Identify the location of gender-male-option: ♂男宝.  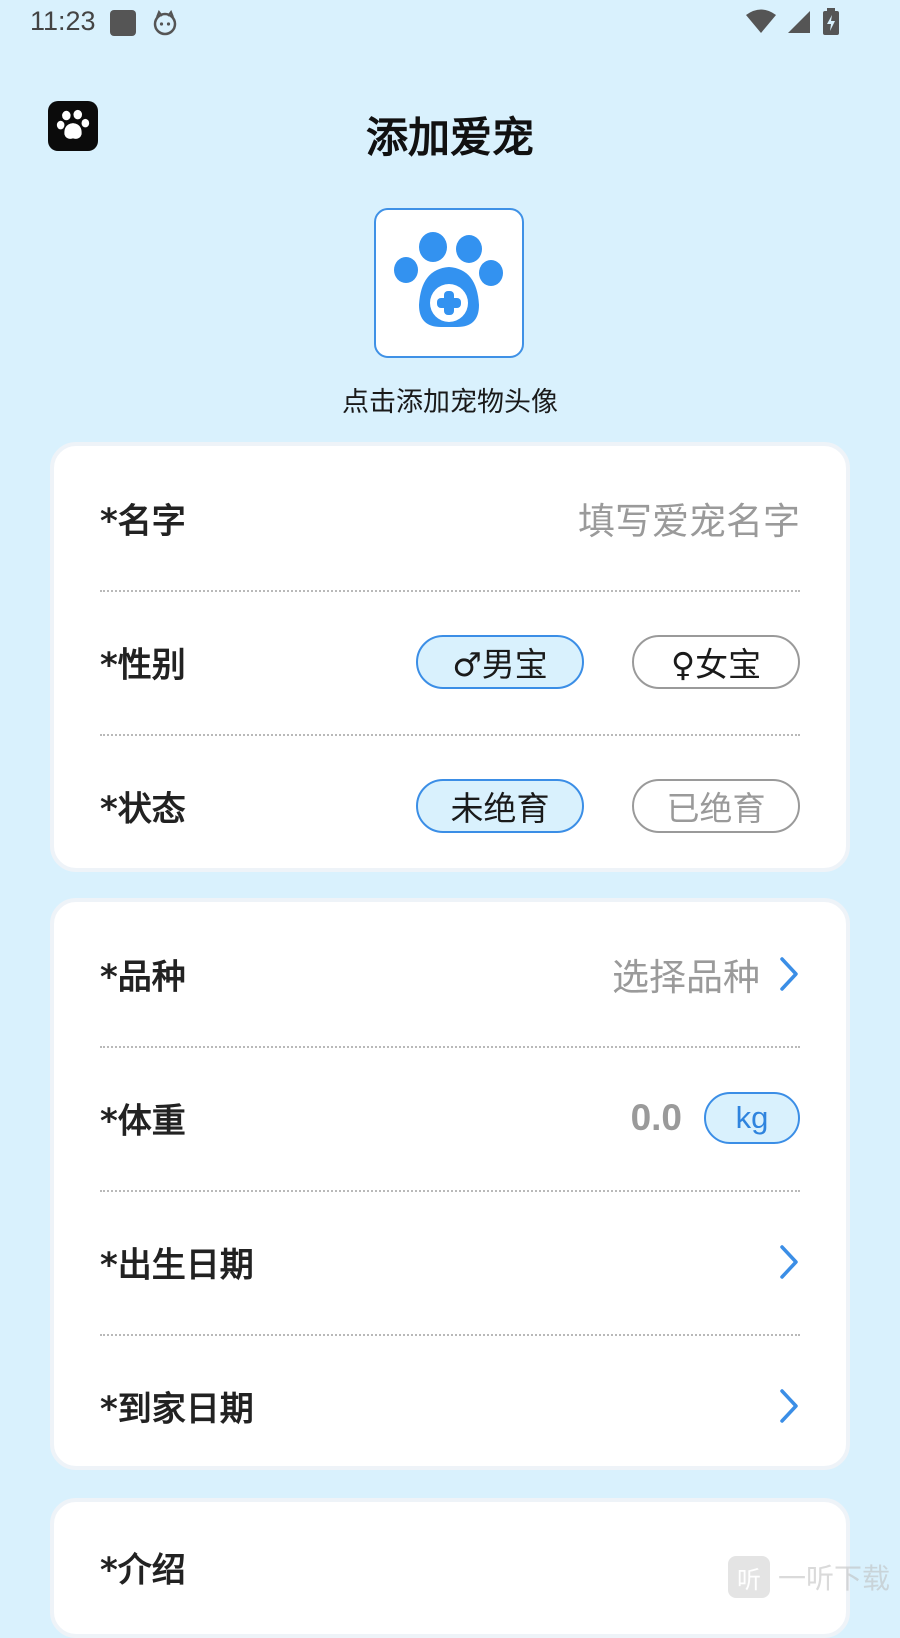
(500, 662).